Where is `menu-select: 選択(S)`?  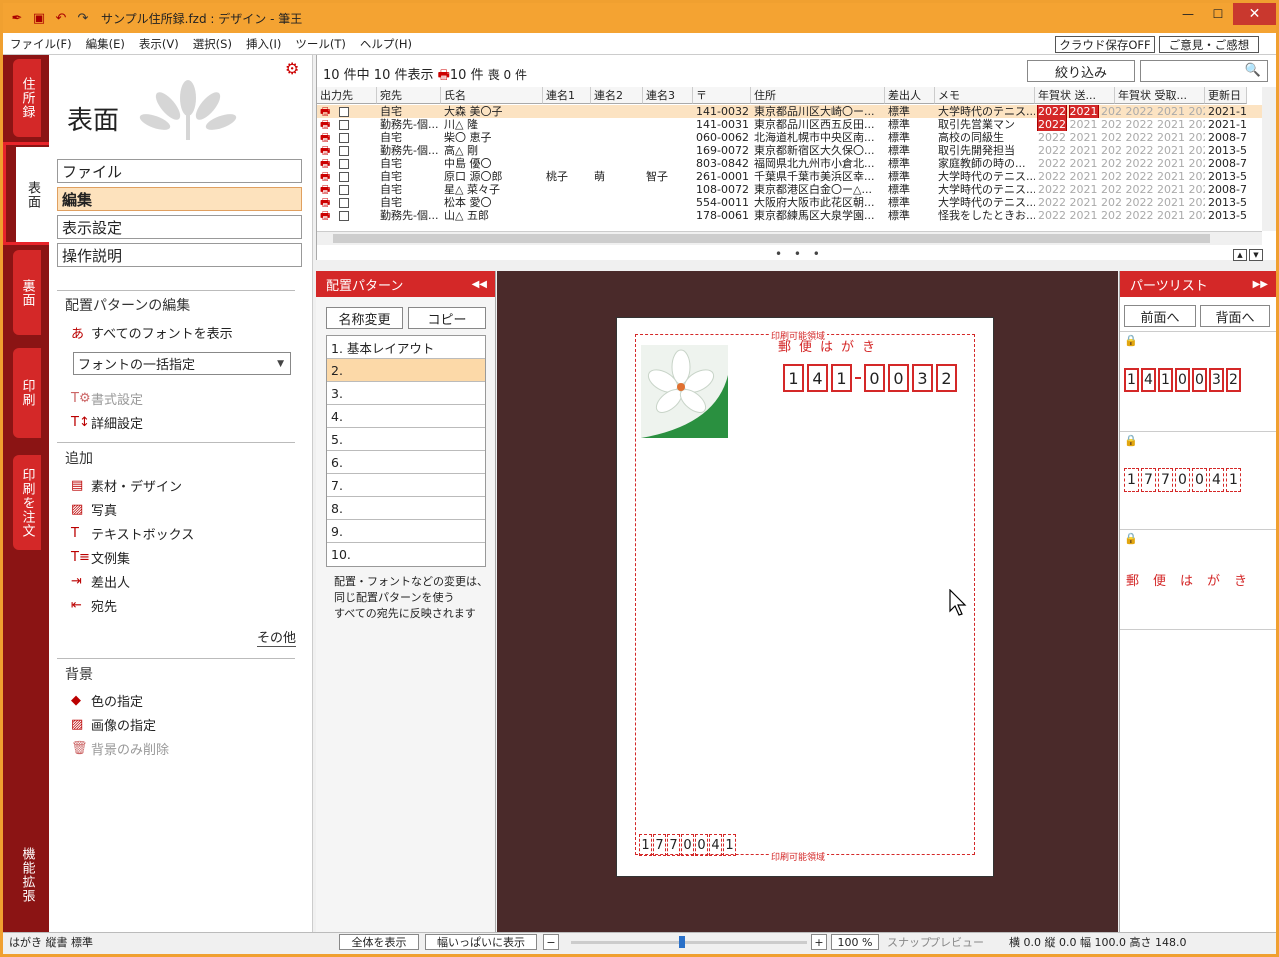 menu-select: 選択(S) is located at coordinates (212, 44).